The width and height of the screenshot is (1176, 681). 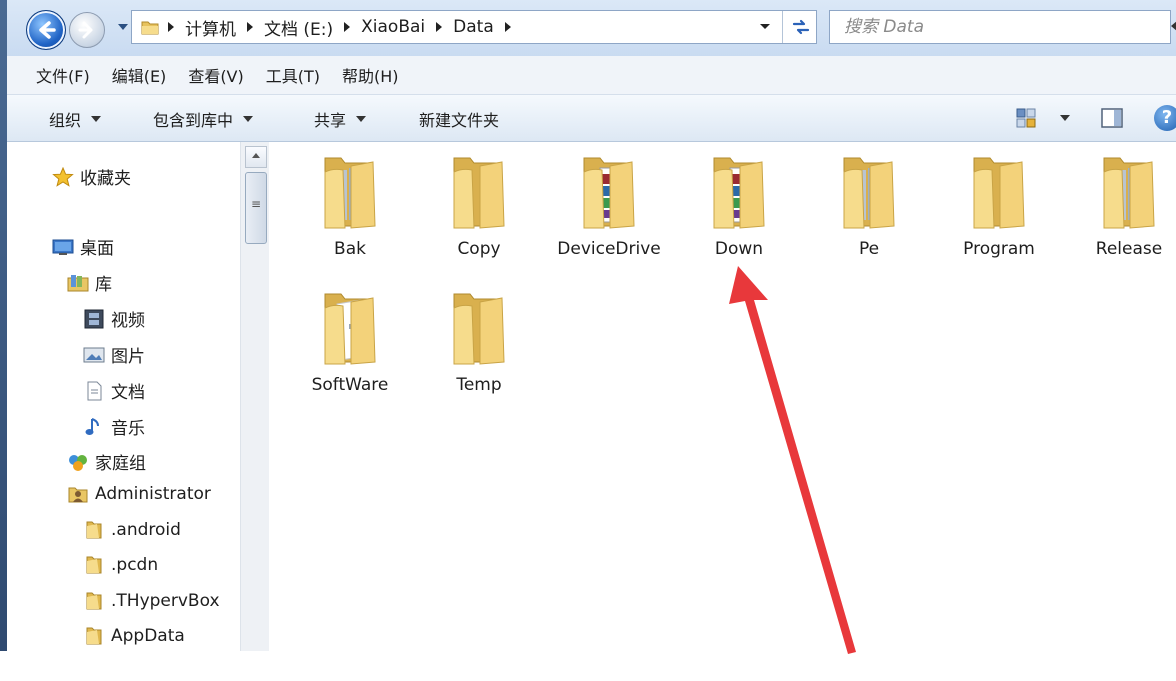 I want to click on help-icon: ?, so click(x=1165, y=118).